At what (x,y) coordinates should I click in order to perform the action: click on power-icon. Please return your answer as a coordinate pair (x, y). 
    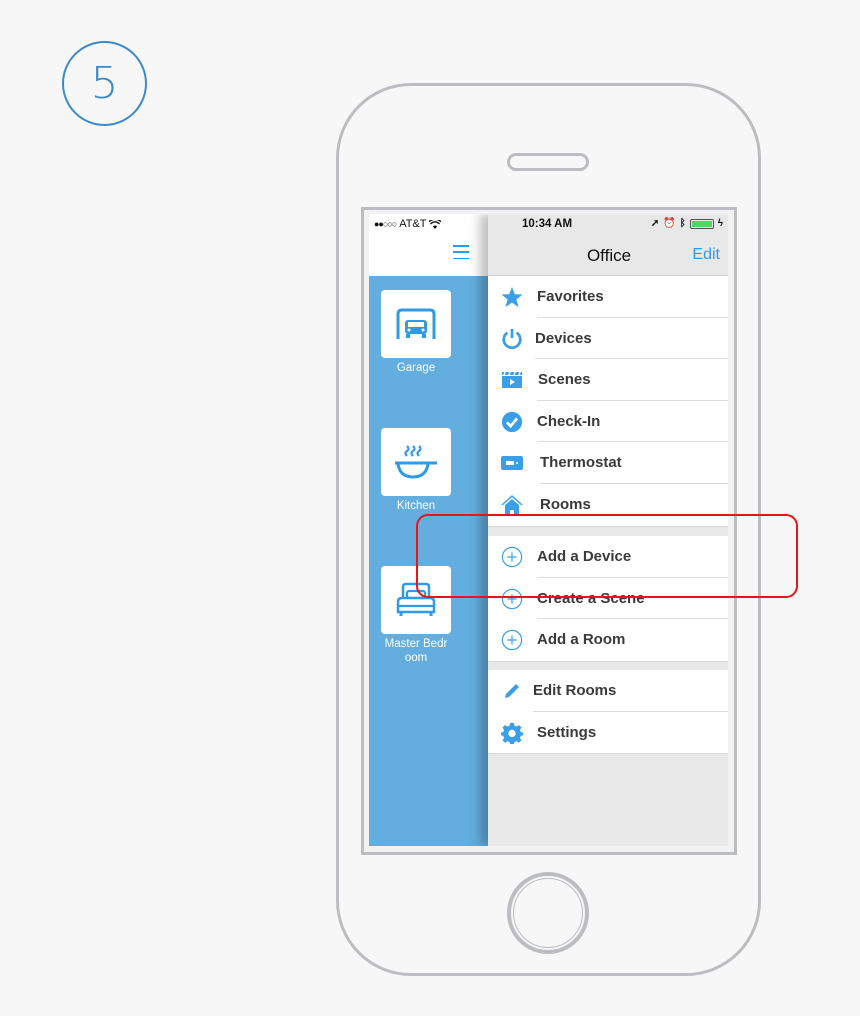
    Looking at the image, I should click on (512, 339).